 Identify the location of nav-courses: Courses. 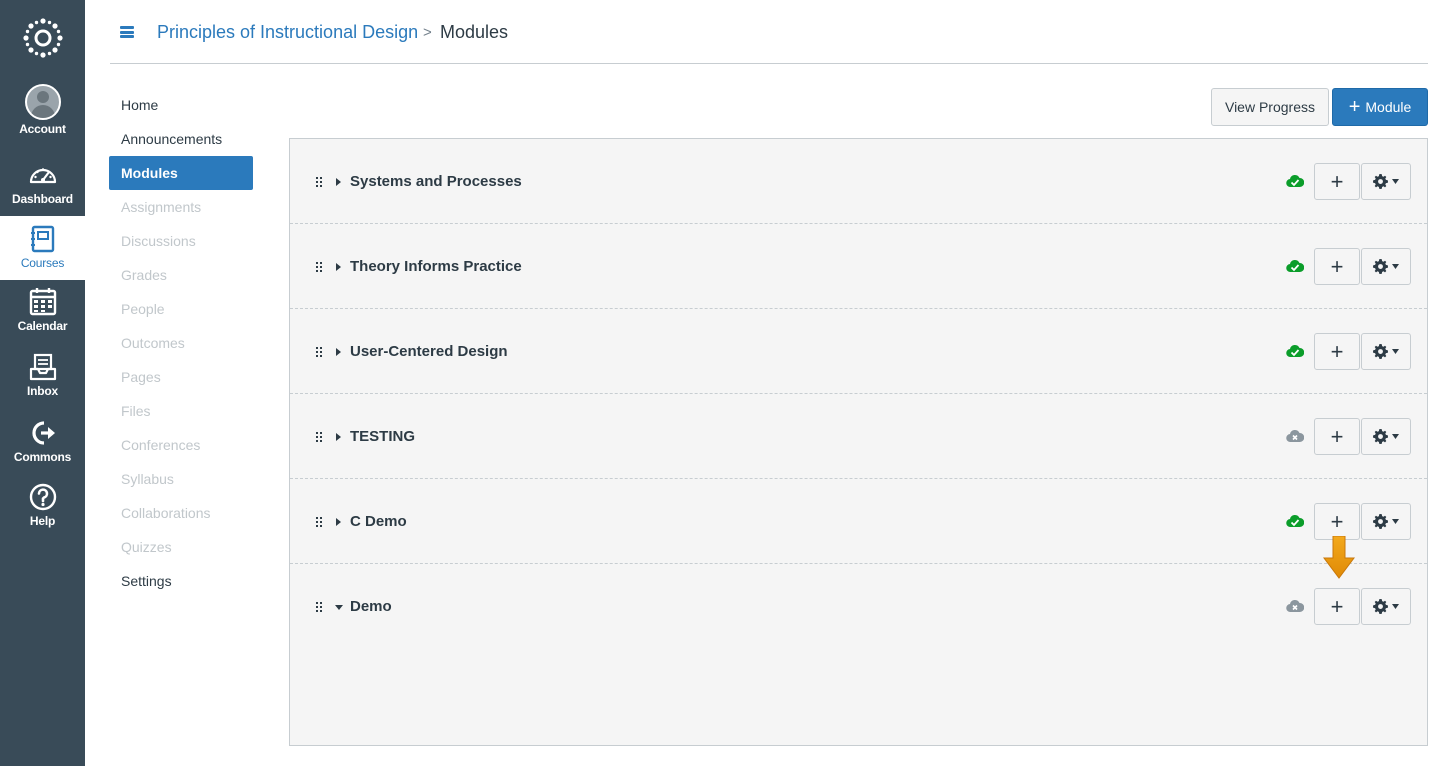
(42, 248).